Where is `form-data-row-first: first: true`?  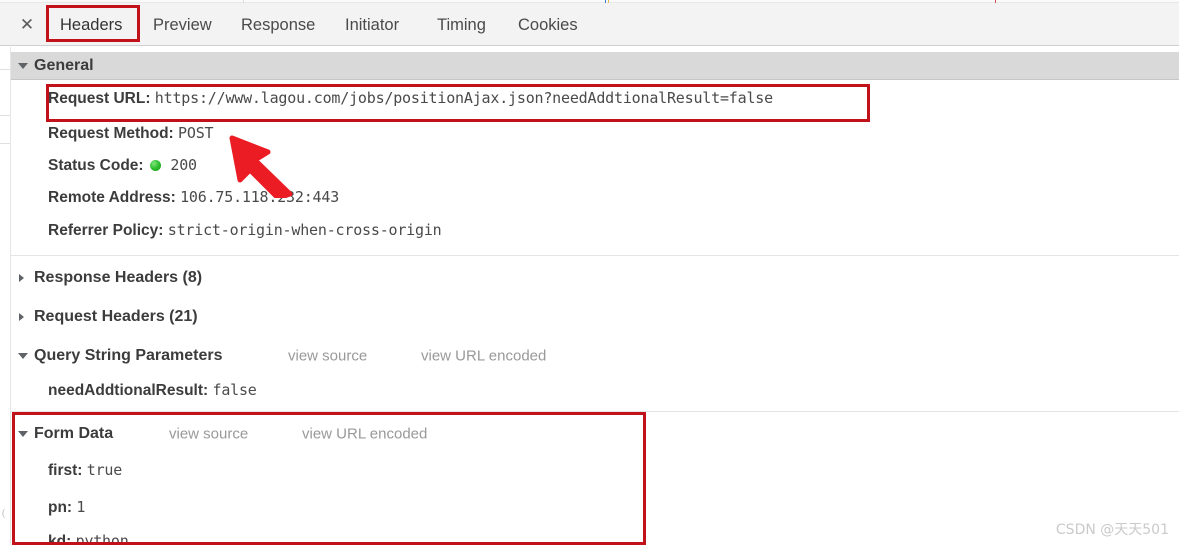 form-data-row-first: first: true is located at coordinates (85, 470).